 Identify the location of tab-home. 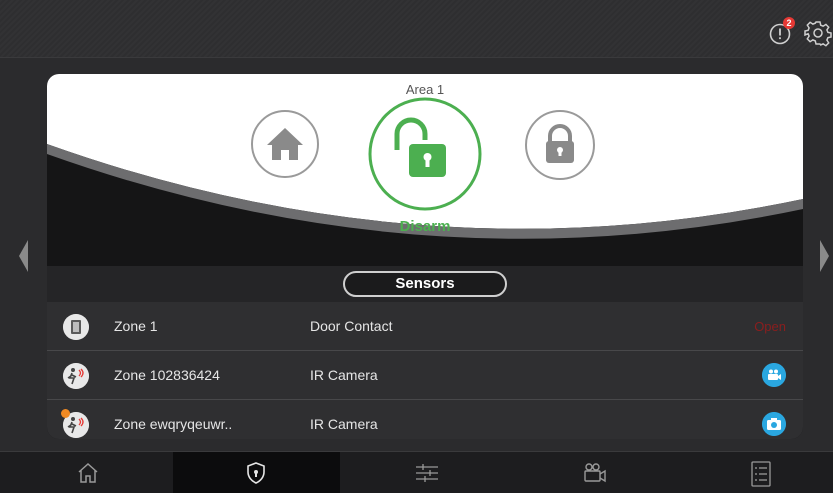
(86, 472).